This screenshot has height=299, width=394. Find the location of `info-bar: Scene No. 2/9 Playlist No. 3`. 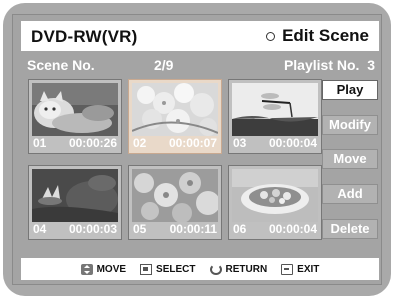

info-bar: Scene No. 2/9 Playlist No. 3 is located at coordinates (200, 65).